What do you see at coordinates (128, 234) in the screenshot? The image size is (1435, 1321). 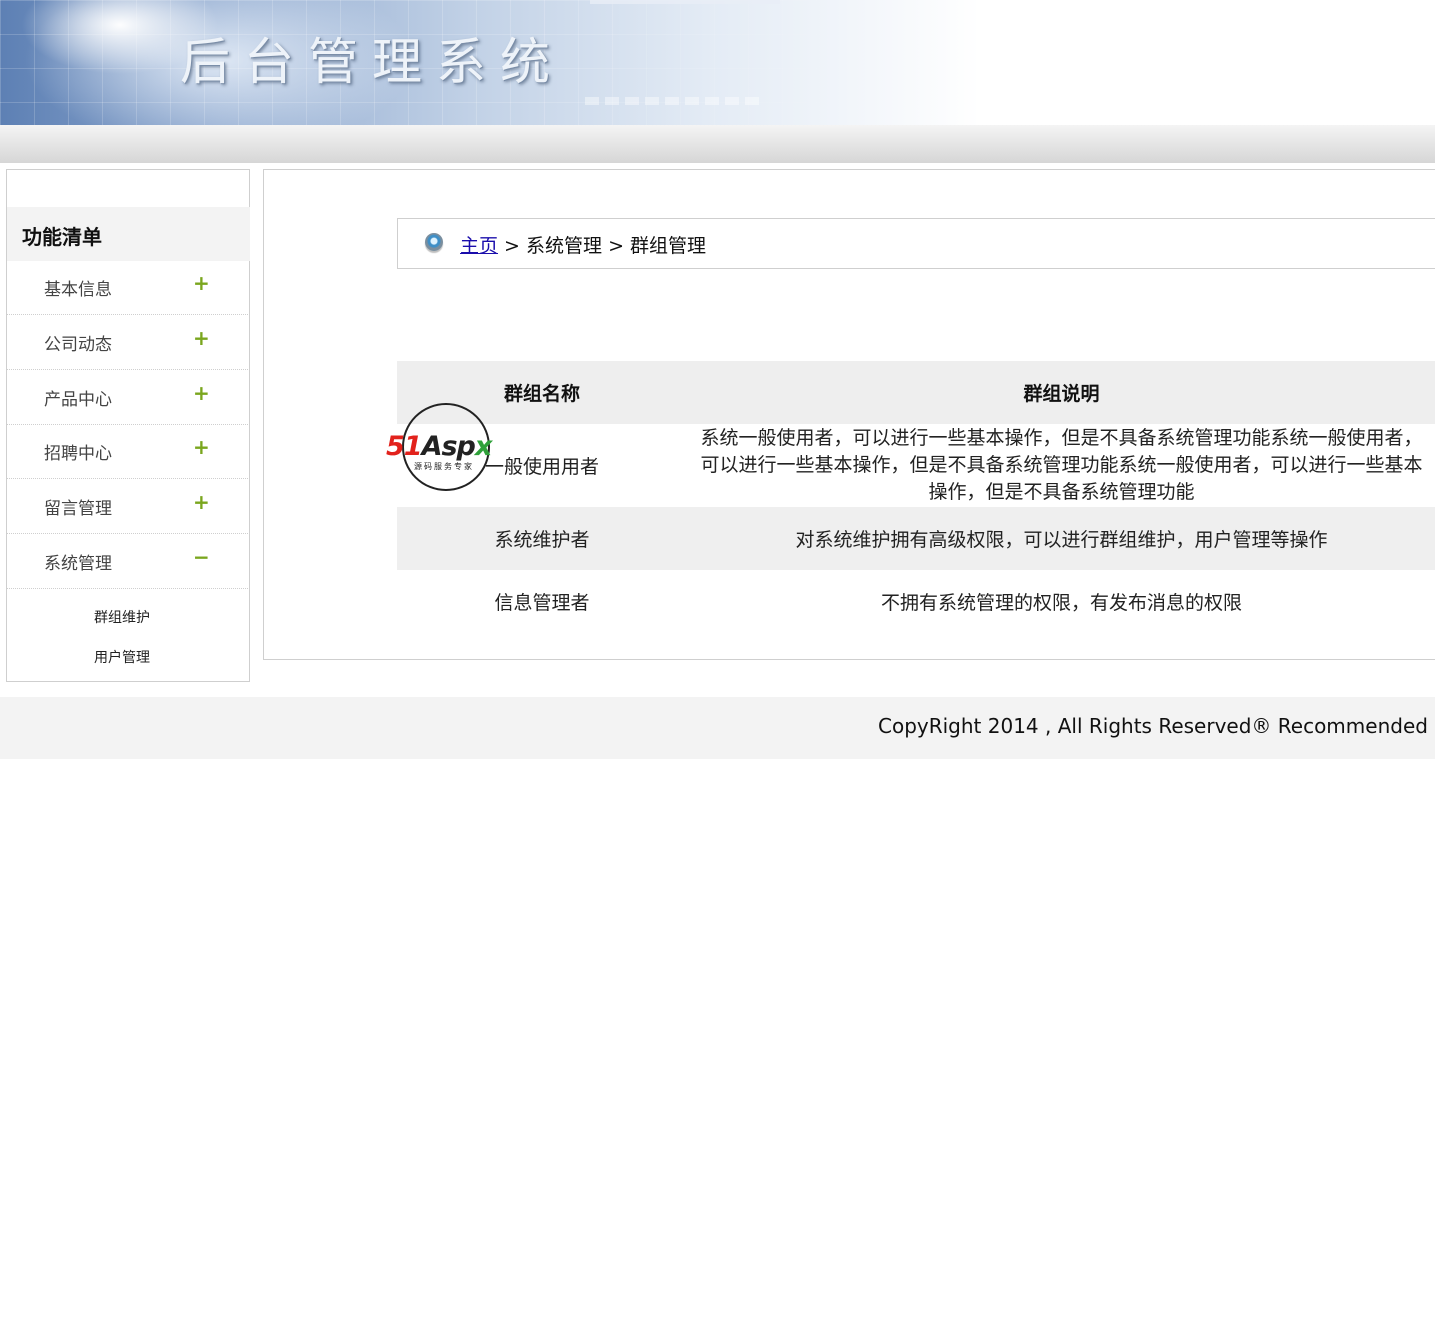 I see `sidebar-heading-row: 功能清单` at bounding box center [128, 234].